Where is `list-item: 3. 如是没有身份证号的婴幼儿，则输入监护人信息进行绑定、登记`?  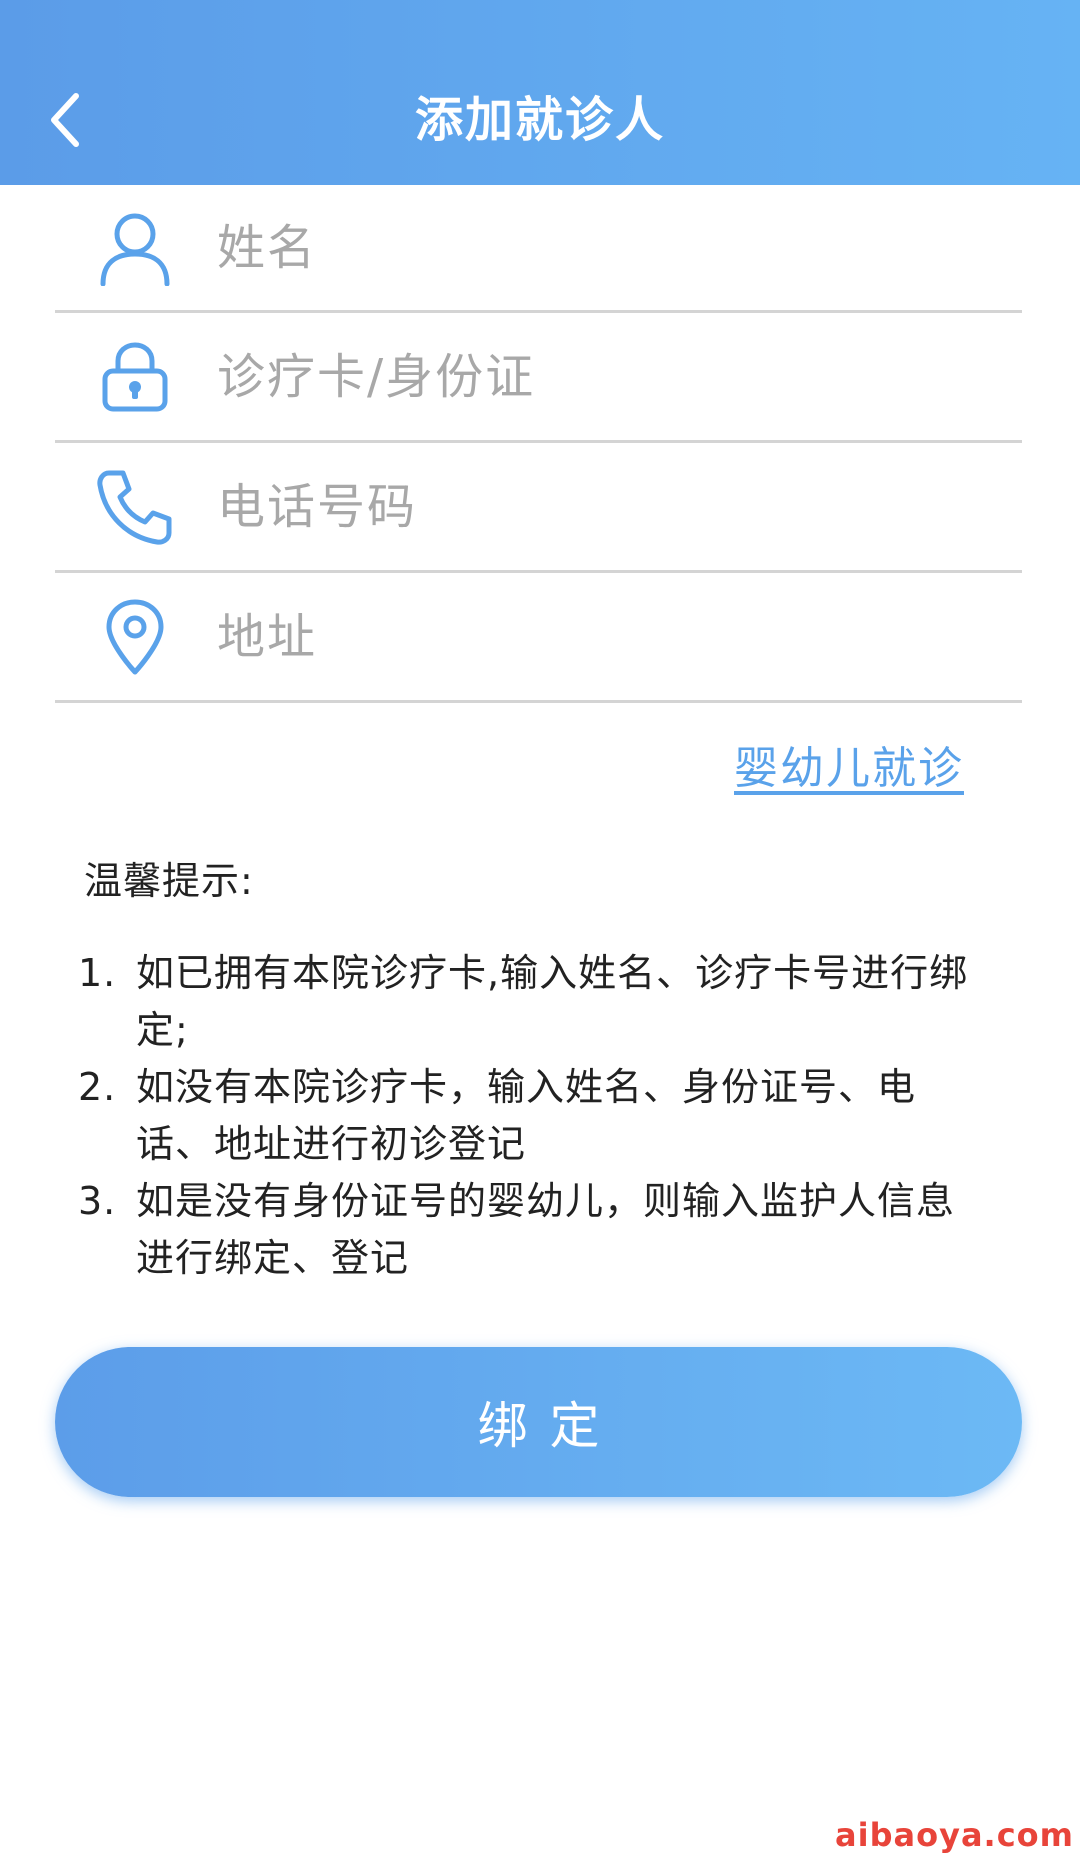 list-item: 3. 如是没有身份证号的婴幼儿，则输入监护人信息进行绑定、登记 is located at coordinates (528, 1230).